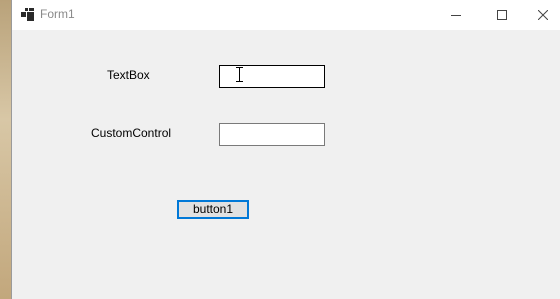  I want to click on minimize-button, so click(456, 15).